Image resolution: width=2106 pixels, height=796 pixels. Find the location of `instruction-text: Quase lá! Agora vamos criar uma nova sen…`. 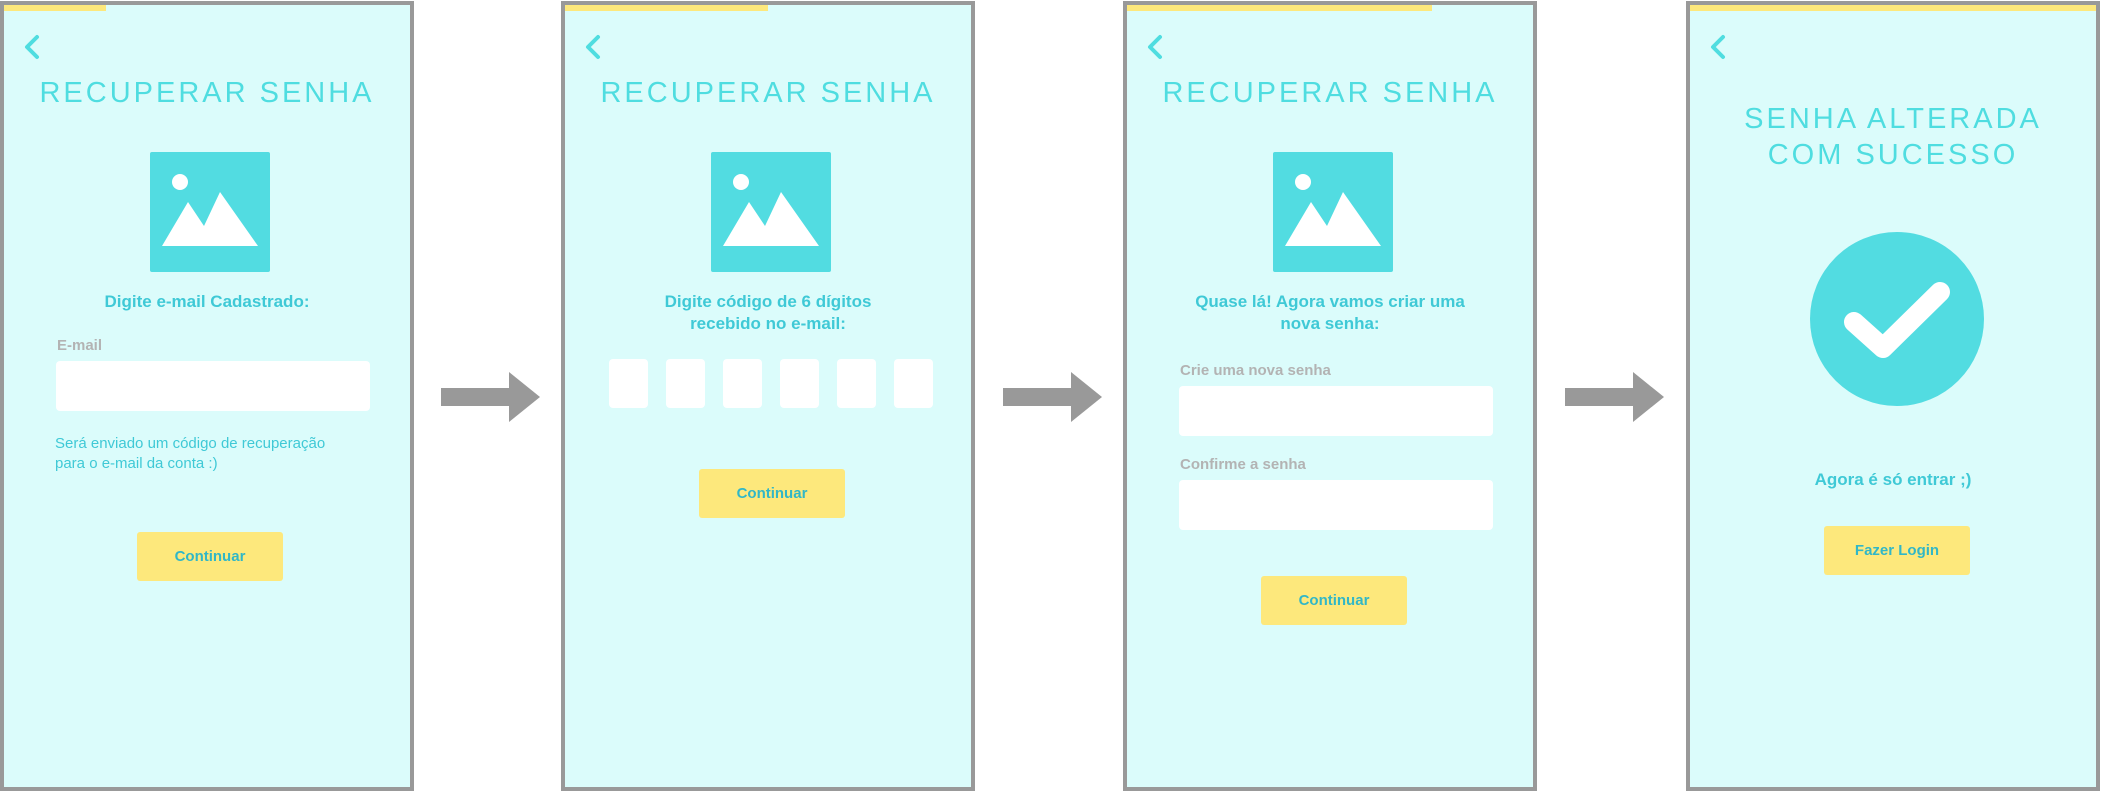

instruction-text: Quase lá! Agora vamos criar uma nova sen… is located at coordinates (1330, 312).